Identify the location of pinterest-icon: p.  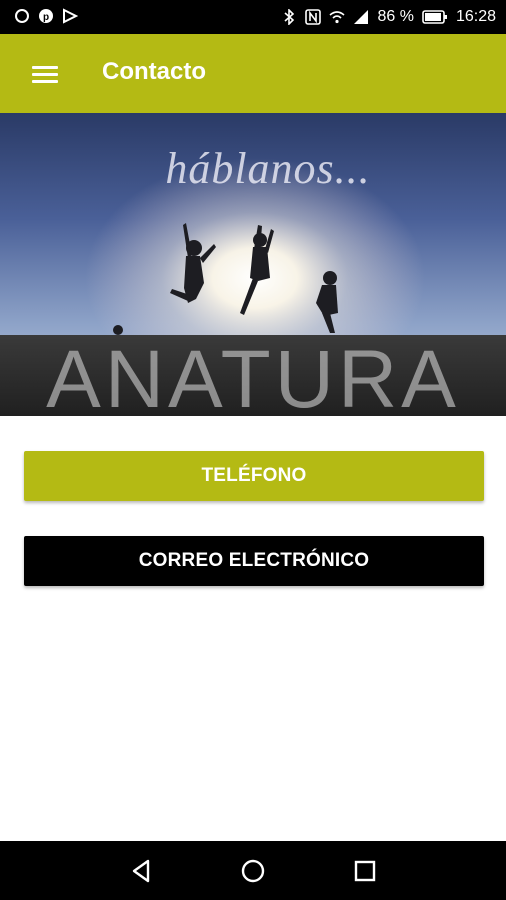
(46, 16).